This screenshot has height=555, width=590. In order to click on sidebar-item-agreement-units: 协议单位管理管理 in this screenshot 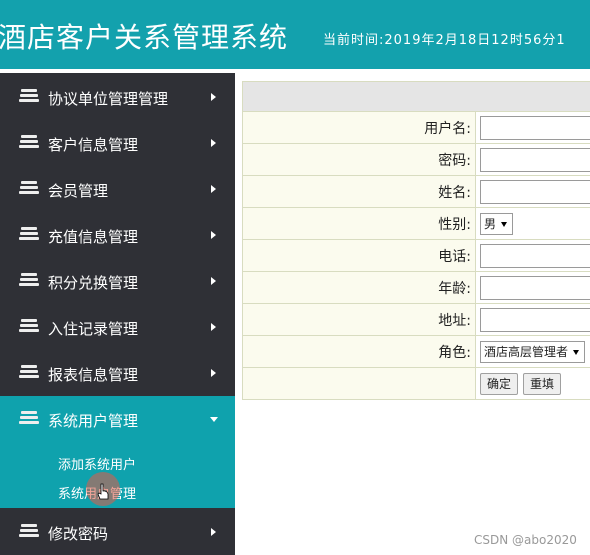, I will do `click(117, 97)`.